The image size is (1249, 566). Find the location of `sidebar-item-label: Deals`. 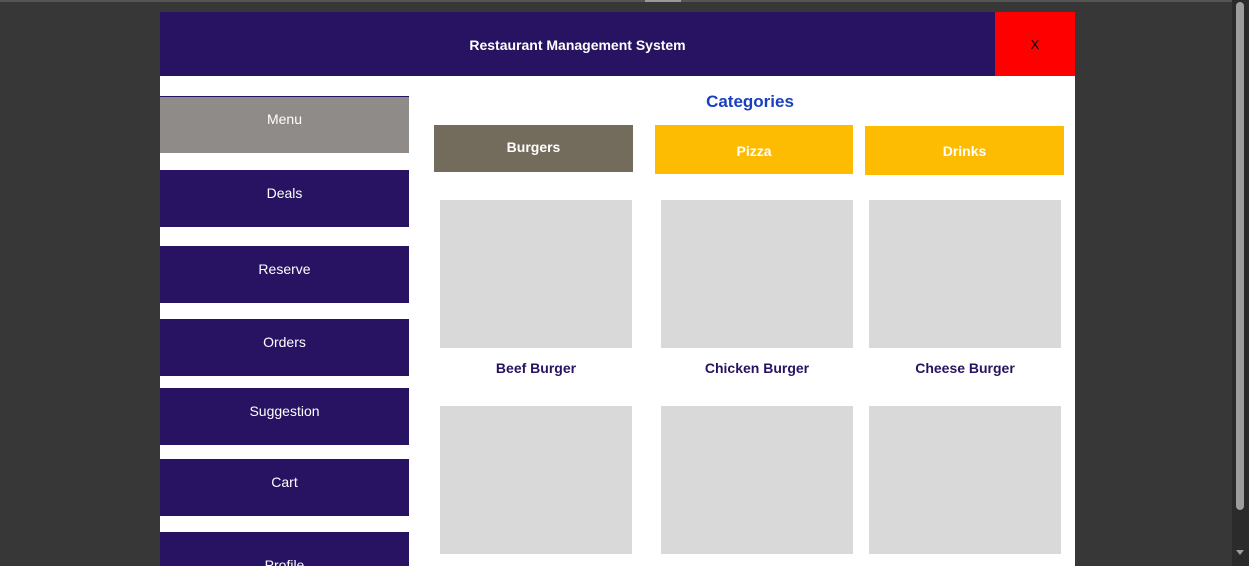

sidebar-item-label: Deals is located at coordinates (284, 193).